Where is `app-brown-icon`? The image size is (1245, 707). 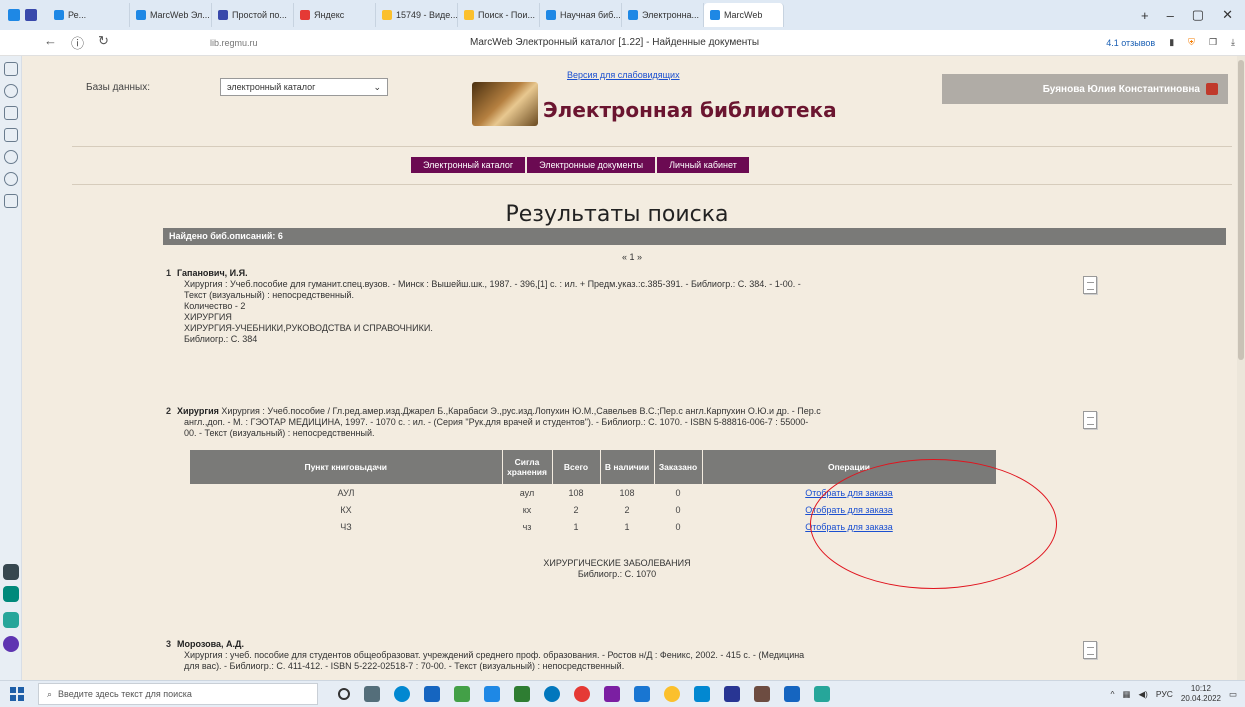 app-brown-icon is located at coordinates (762, 694).